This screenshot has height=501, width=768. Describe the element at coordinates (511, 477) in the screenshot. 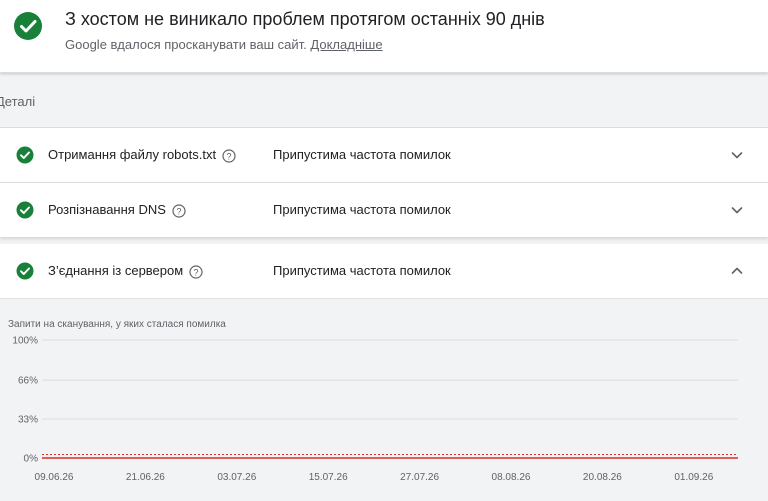

I see `x-tick-label: 08.08.26` at that location.